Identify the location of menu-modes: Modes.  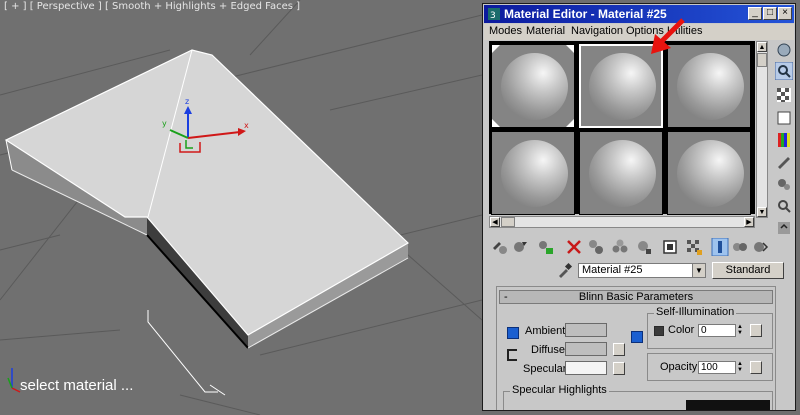
(505, 31).